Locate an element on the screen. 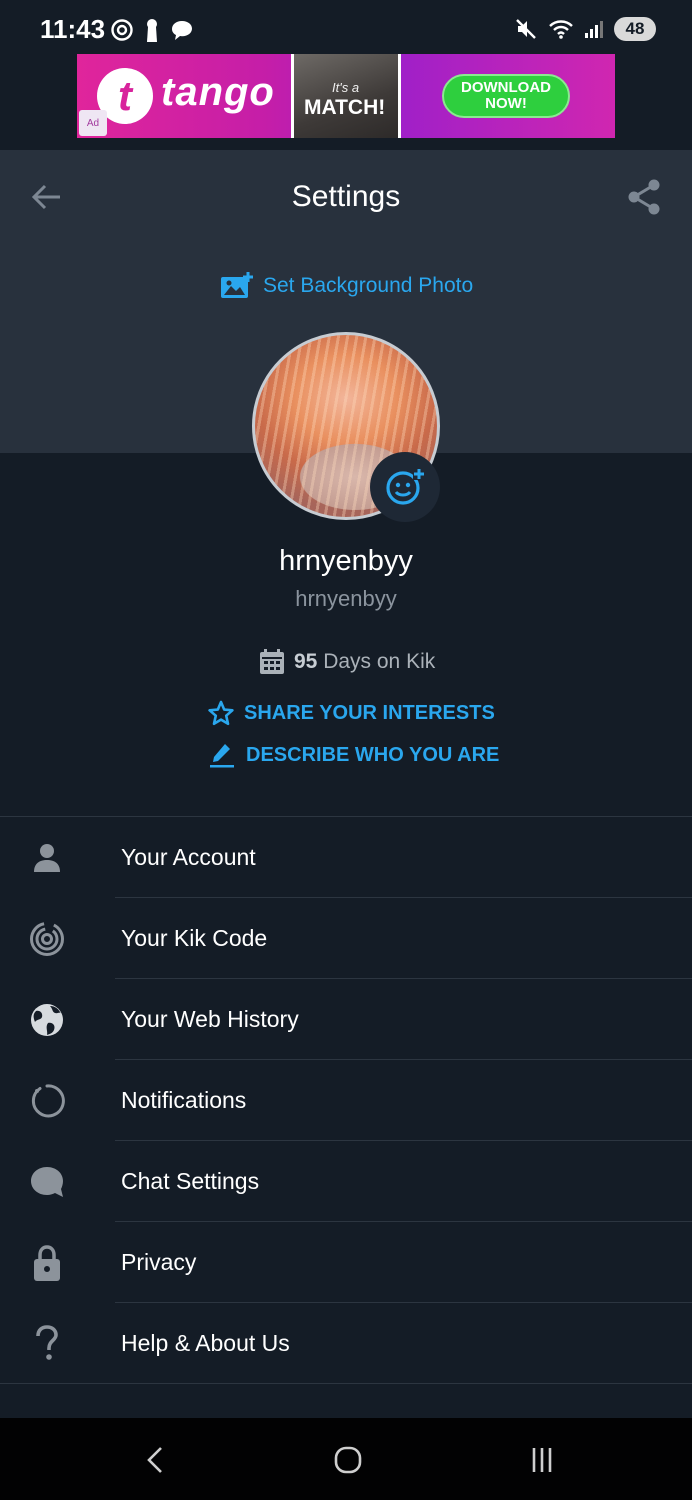  ad-cta-line2: NOW! is located at coordinates (506, 103).